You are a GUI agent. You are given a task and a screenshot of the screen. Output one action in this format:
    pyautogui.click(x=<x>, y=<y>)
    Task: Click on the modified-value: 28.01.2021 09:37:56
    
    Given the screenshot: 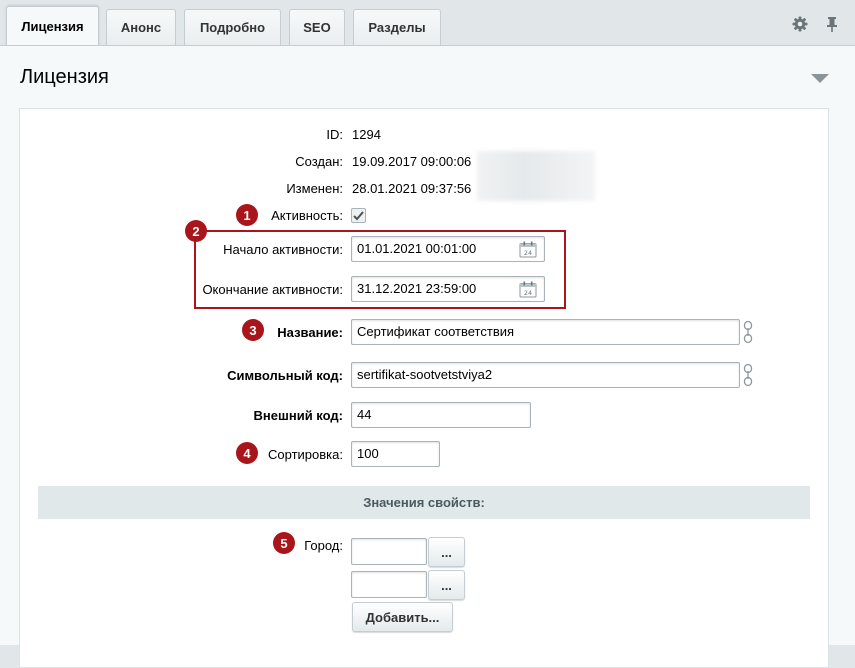 What is the action you would take?
    pyautogui.click(x=412, y=188)
    